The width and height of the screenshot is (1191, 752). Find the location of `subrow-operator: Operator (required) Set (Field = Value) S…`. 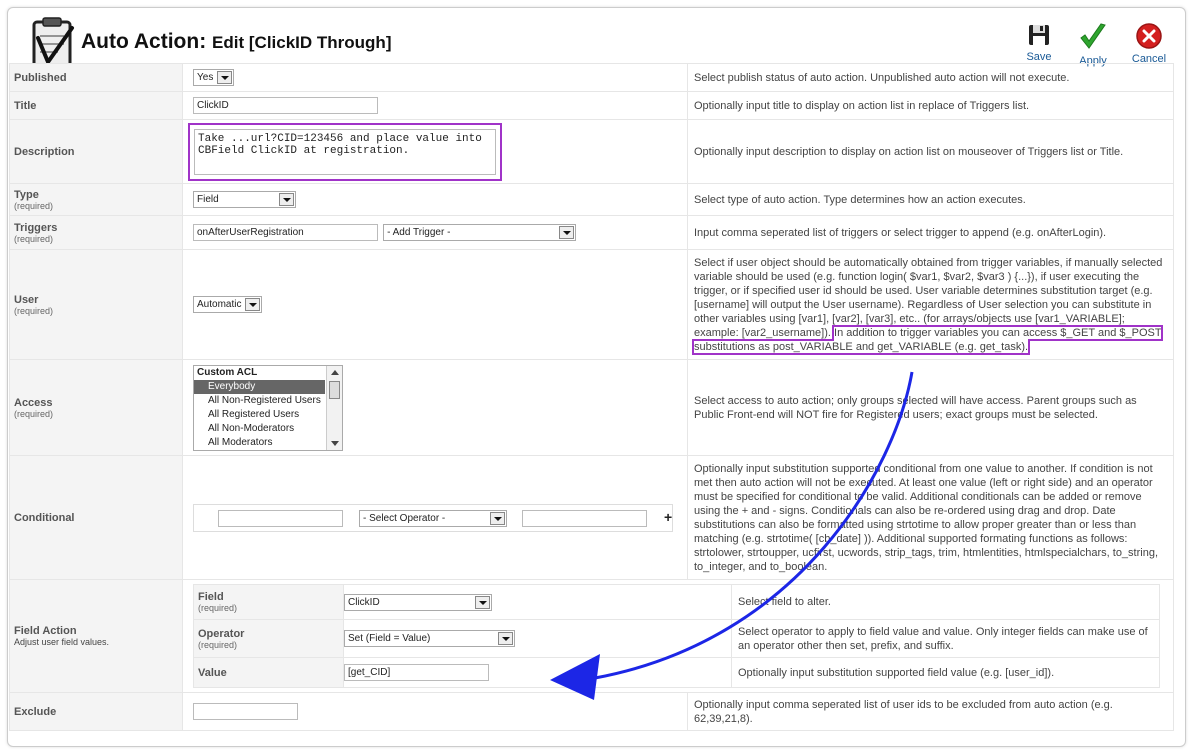

subrow-operator: Operator (required) Set (Field = Value) S… is located at coordinates (676, 638).